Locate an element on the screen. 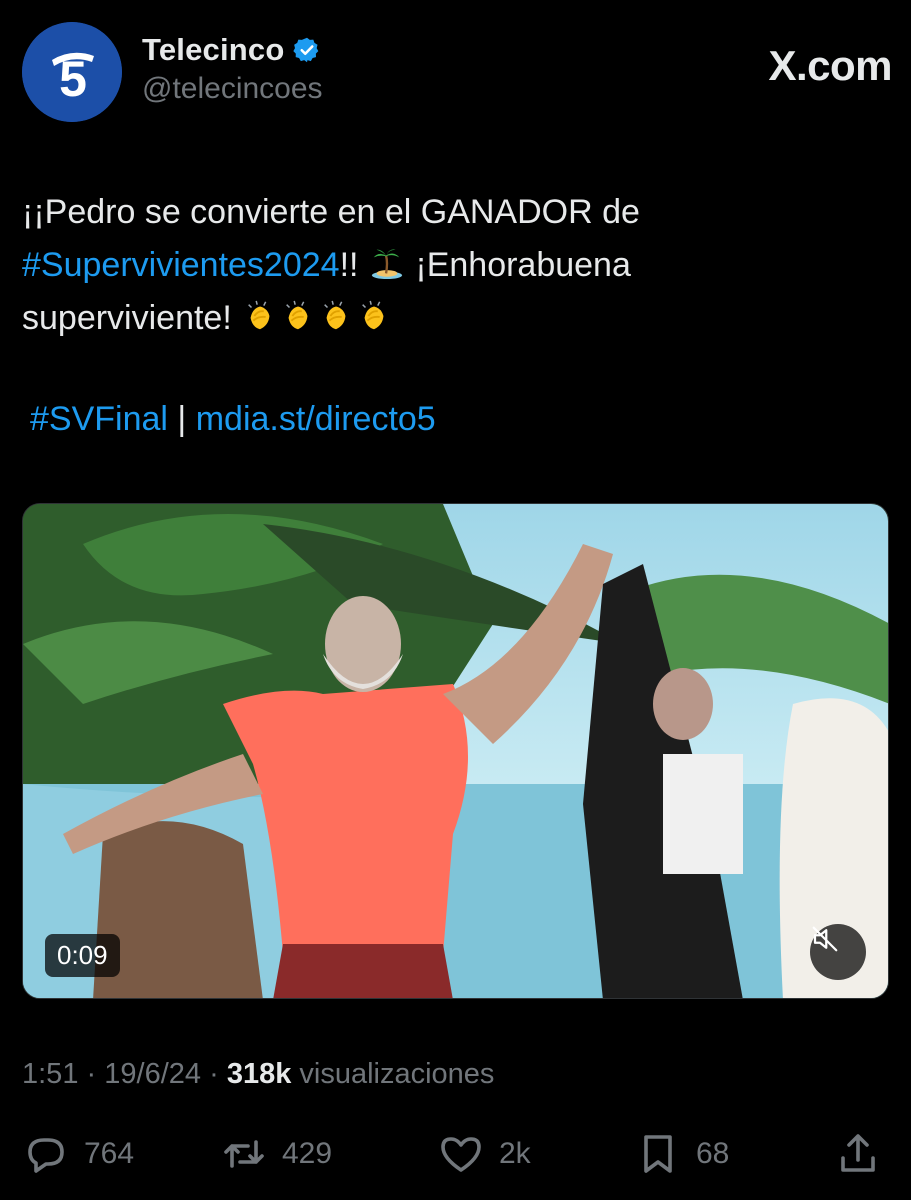  verified-badge-icon is located at coordinates (305, 50).